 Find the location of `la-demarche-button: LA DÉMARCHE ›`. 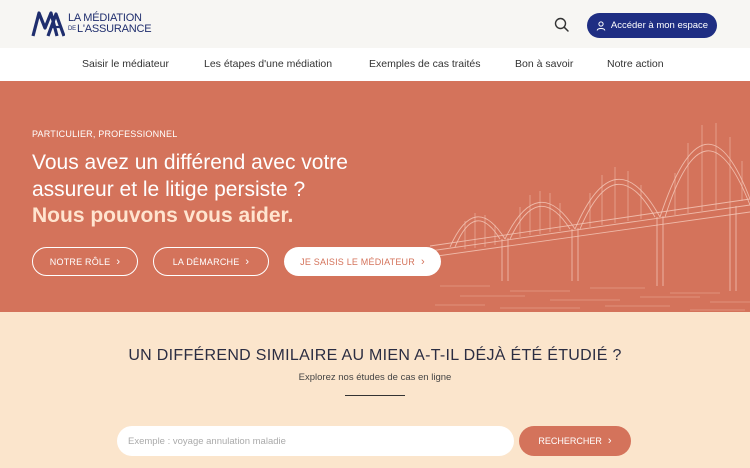

la-demarche-button: LA DÉMARCHE › is located at coordinates (211, 261).